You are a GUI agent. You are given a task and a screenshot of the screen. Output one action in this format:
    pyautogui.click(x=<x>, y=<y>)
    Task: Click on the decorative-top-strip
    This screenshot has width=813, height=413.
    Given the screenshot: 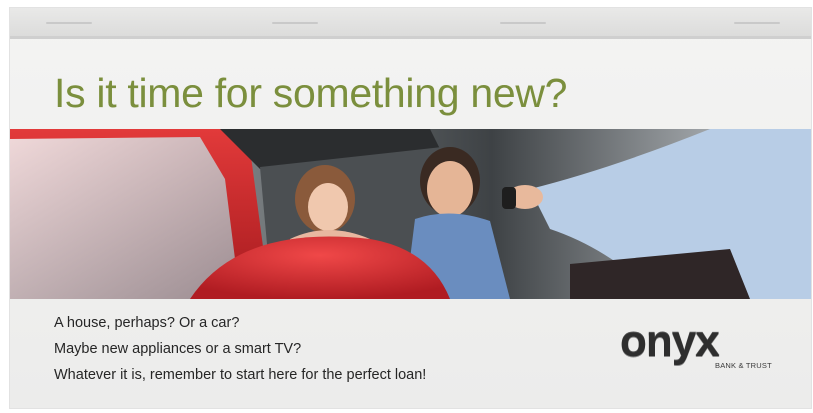 What is the action you would take?
    pyautogui.click(x=410, y=23)
    